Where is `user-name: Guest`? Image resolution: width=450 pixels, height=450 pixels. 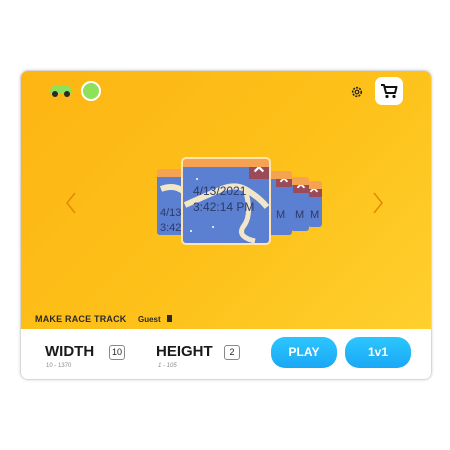
user-name: Guest is located at coordinates (149, 319).